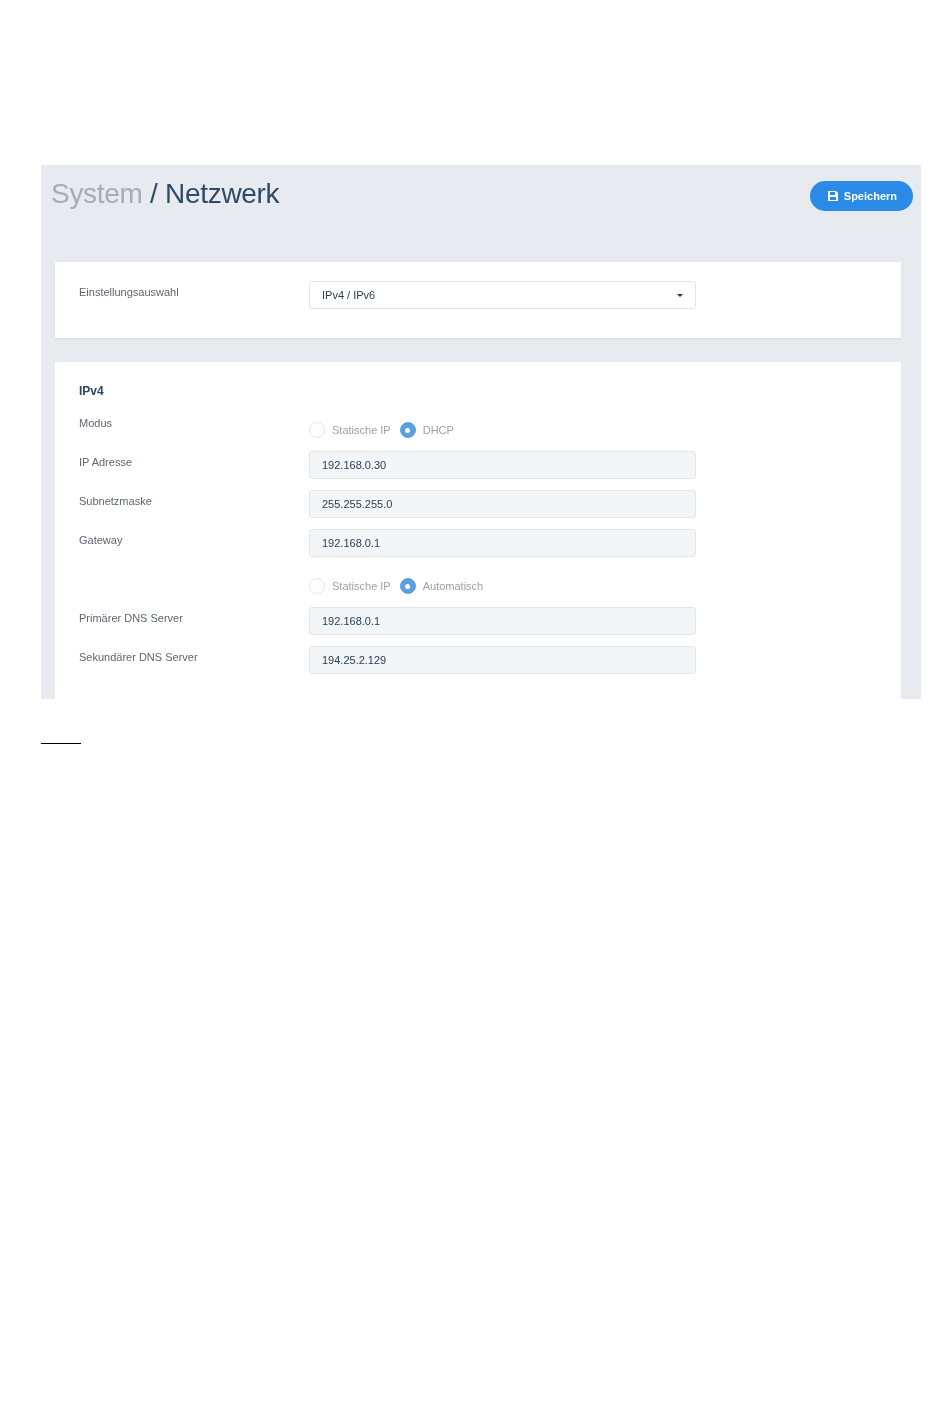  What do you see at coordinates (861, 196) in the screenshot?
I see `save-button: Speichern` at bounding box center [861, 196].